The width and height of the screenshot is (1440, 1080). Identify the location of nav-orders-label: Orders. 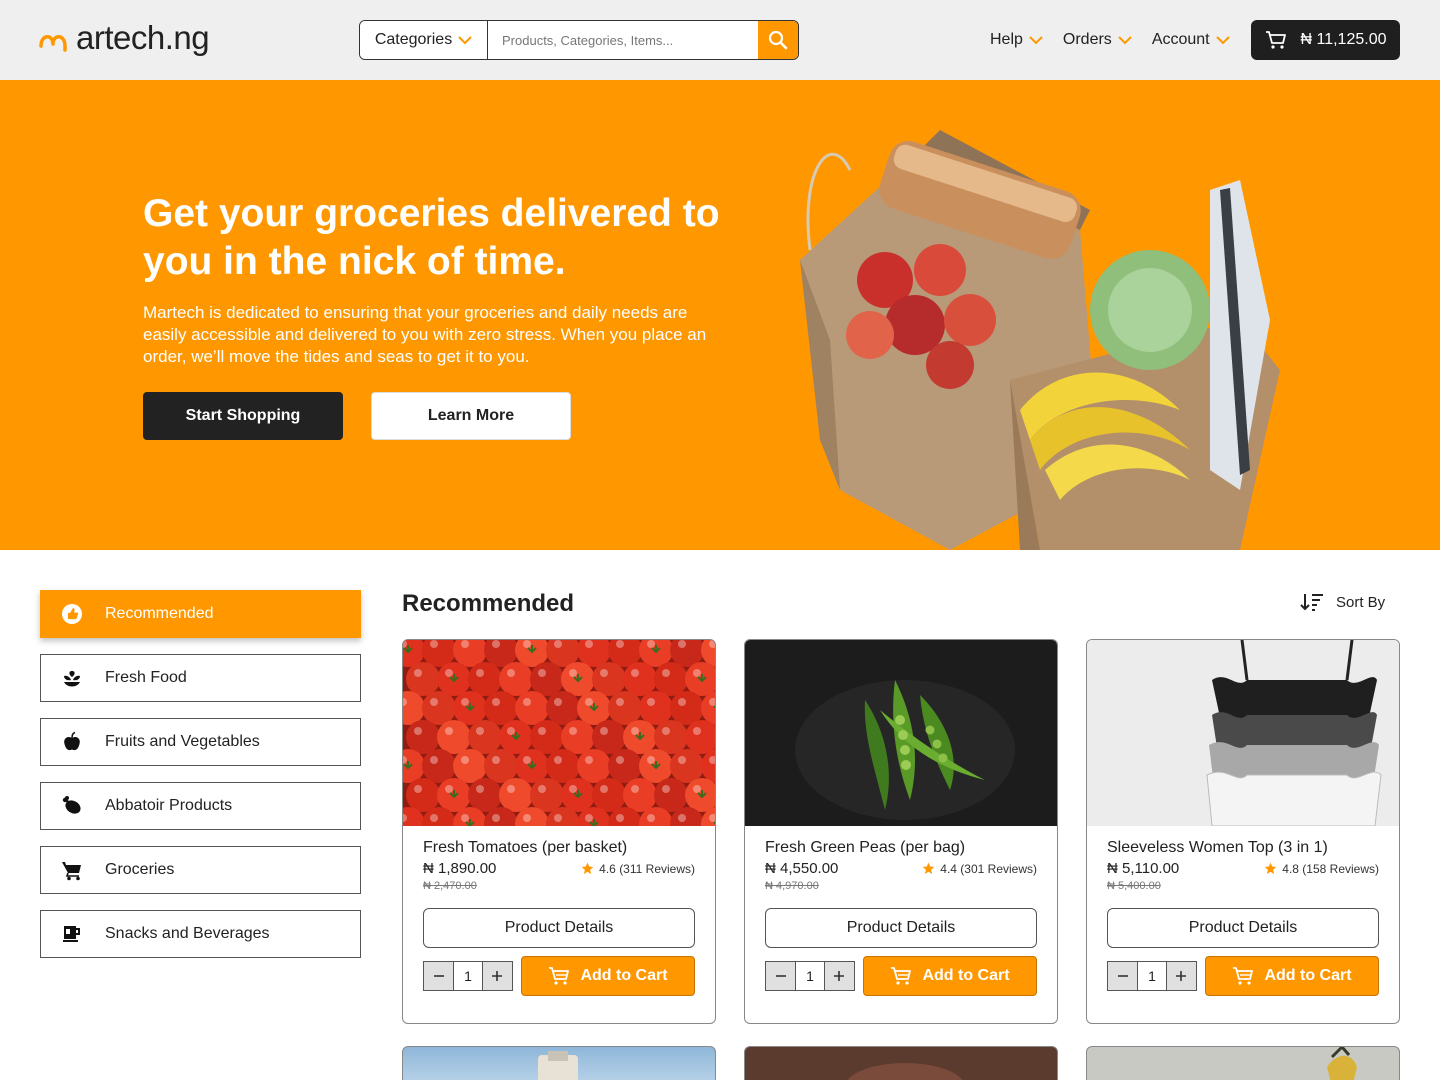
(1087, 39).